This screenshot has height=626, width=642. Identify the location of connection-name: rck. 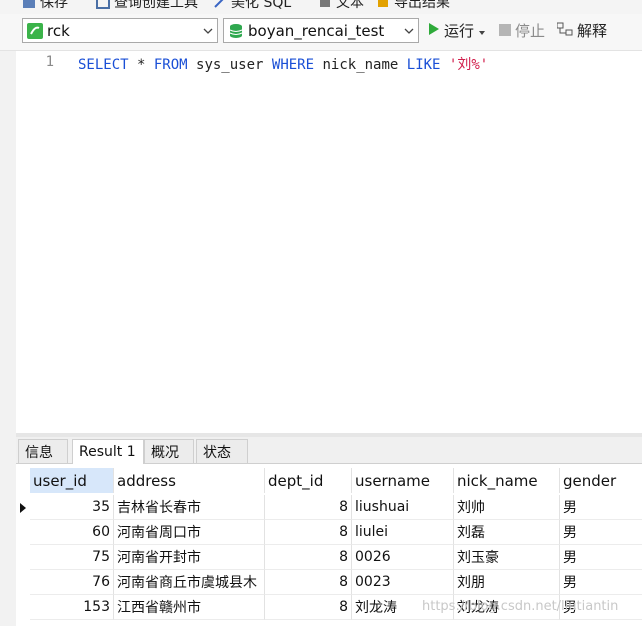
(58, 30).